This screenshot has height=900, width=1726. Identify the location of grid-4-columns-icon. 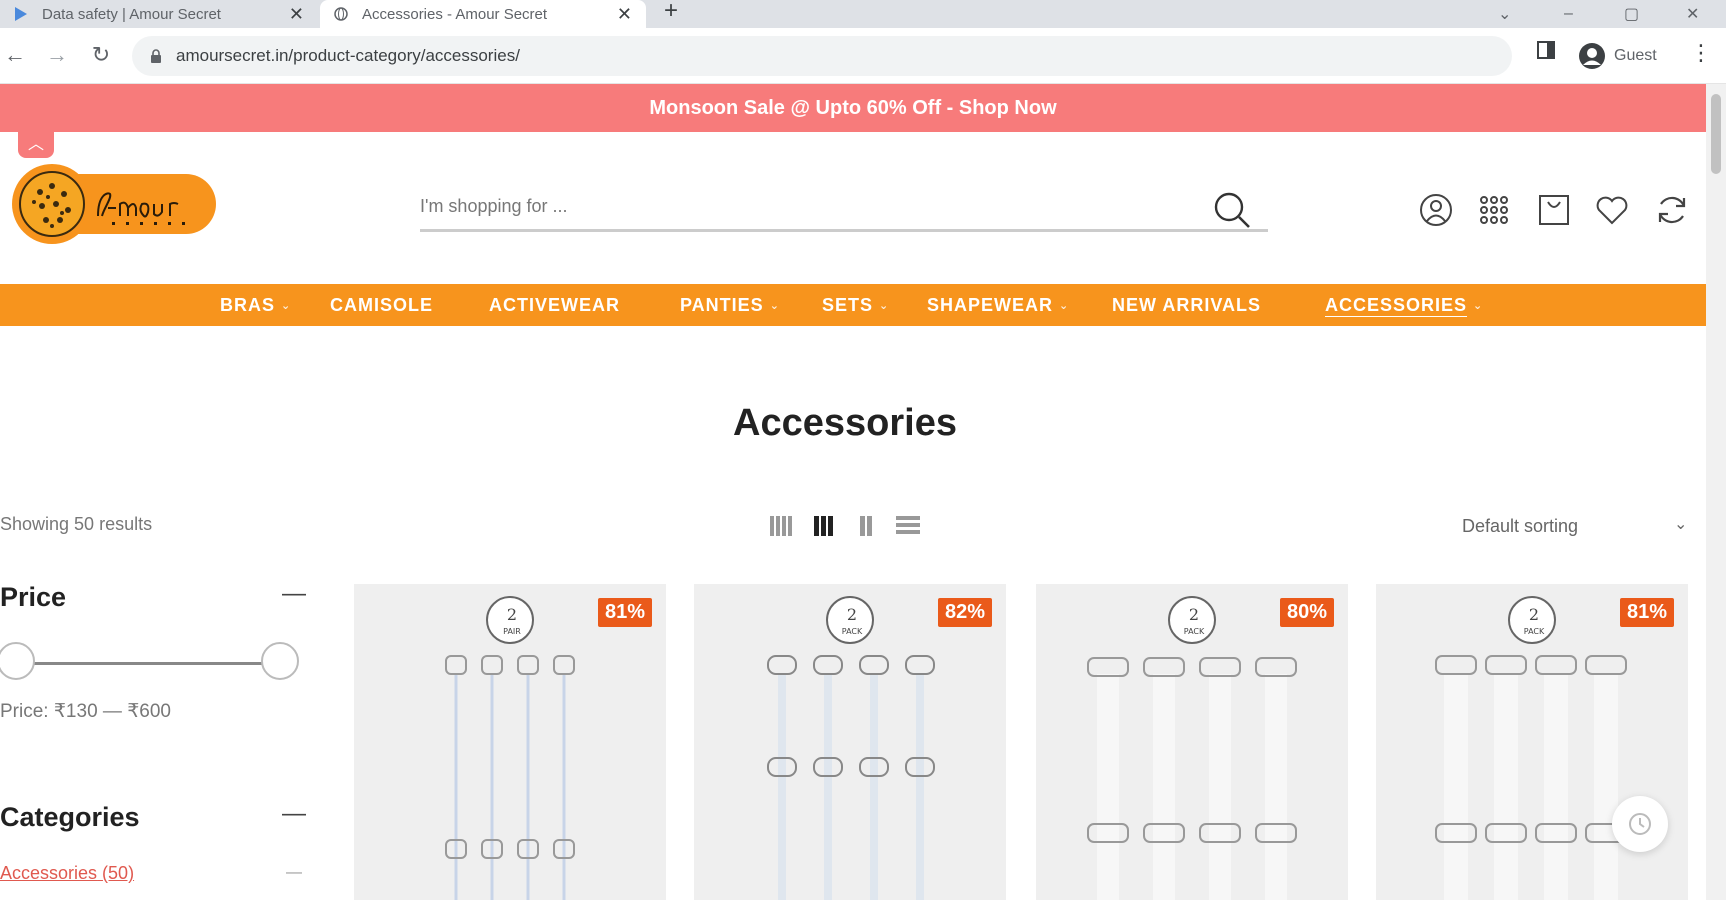
(866, 526).